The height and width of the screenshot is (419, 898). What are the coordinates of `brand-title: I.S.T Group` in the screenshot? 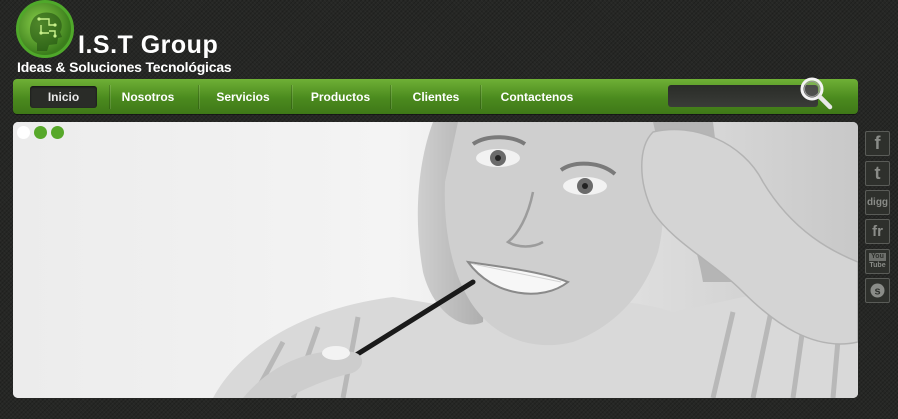 It's located at (148, 45).